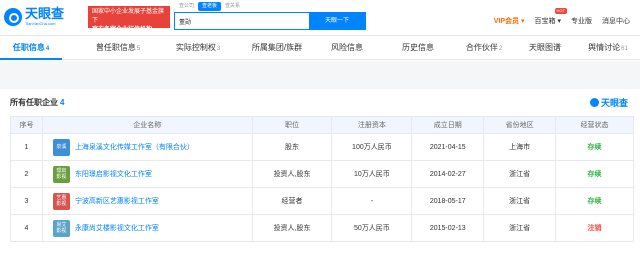  I want to click on tab-8: 舆情讨论61, so click(608, 49).